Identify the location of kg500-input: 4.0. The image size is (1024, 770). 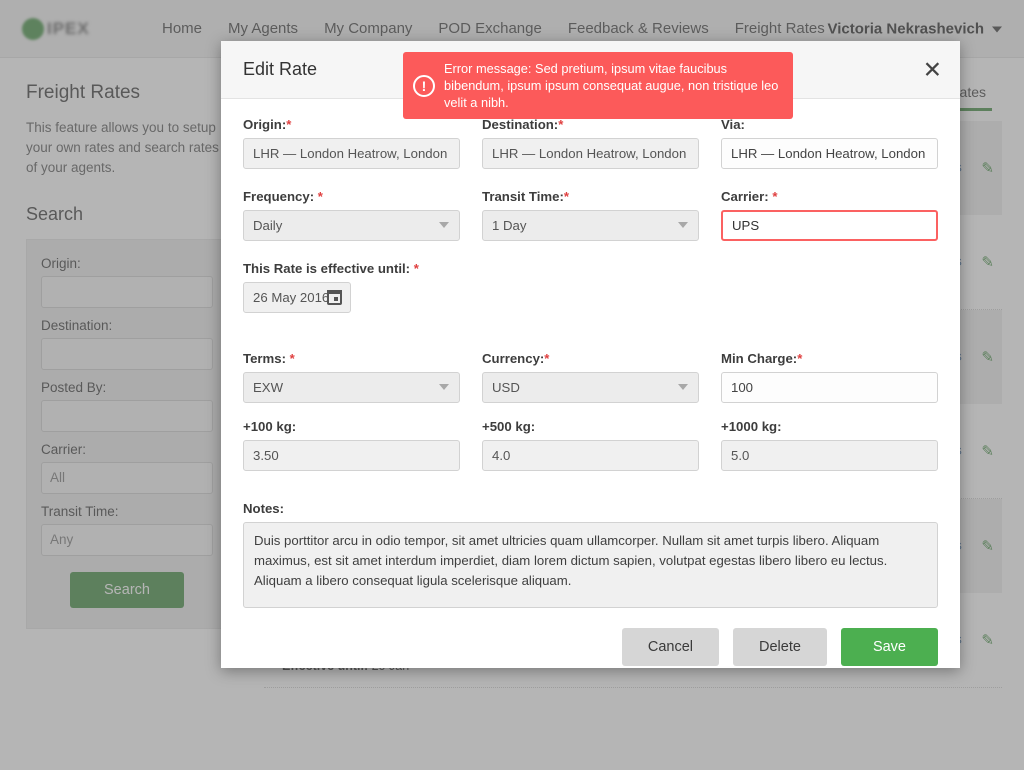
(590, 455).